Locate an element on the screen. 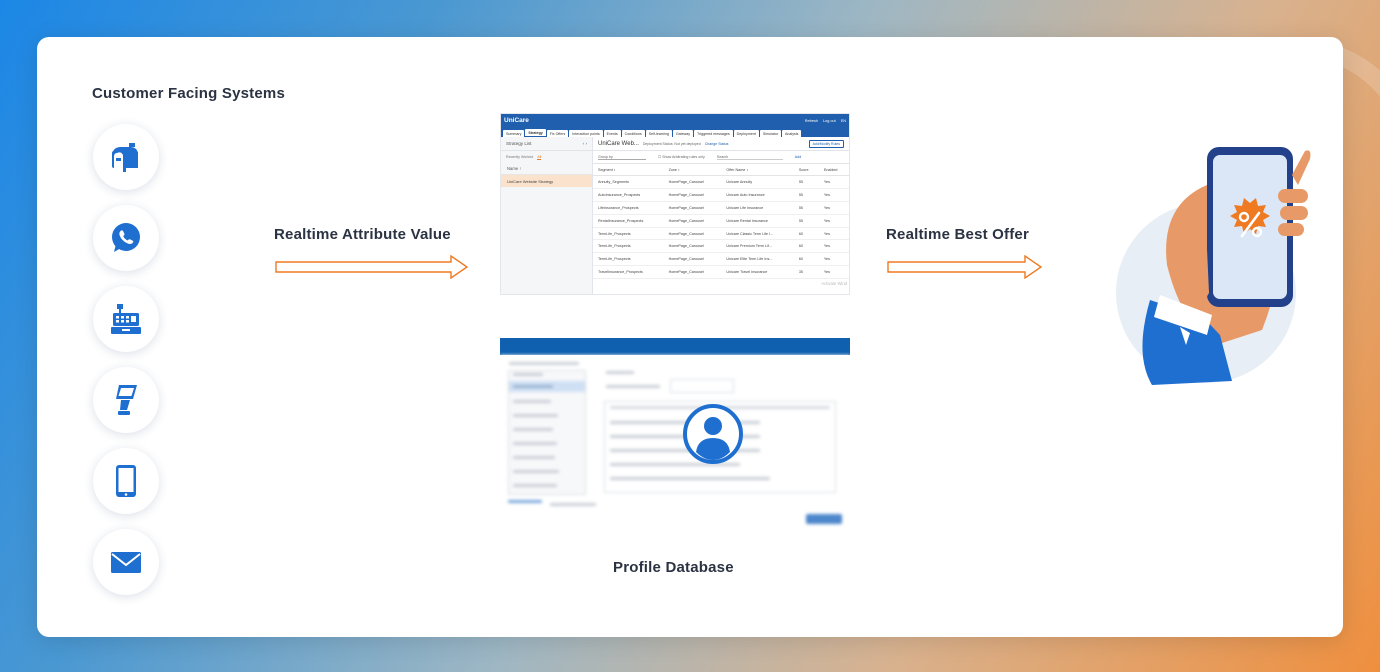 The width and height of the screenshot is (1380, 672). hand-phone-offer-illustration is located at coordinates (1213, 266).